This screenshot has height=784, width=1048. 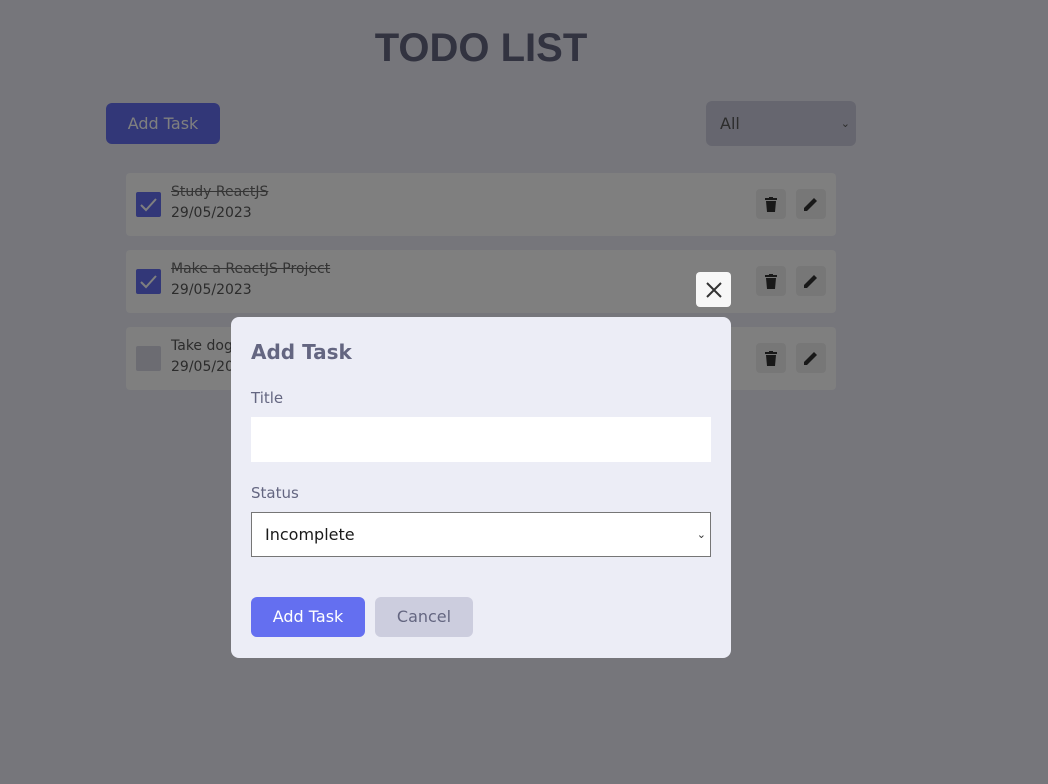 What do you see at coordinates (424, 617) in the screenshot?
I see `cancel-button: Cancel` at bounding box center [424, 617].